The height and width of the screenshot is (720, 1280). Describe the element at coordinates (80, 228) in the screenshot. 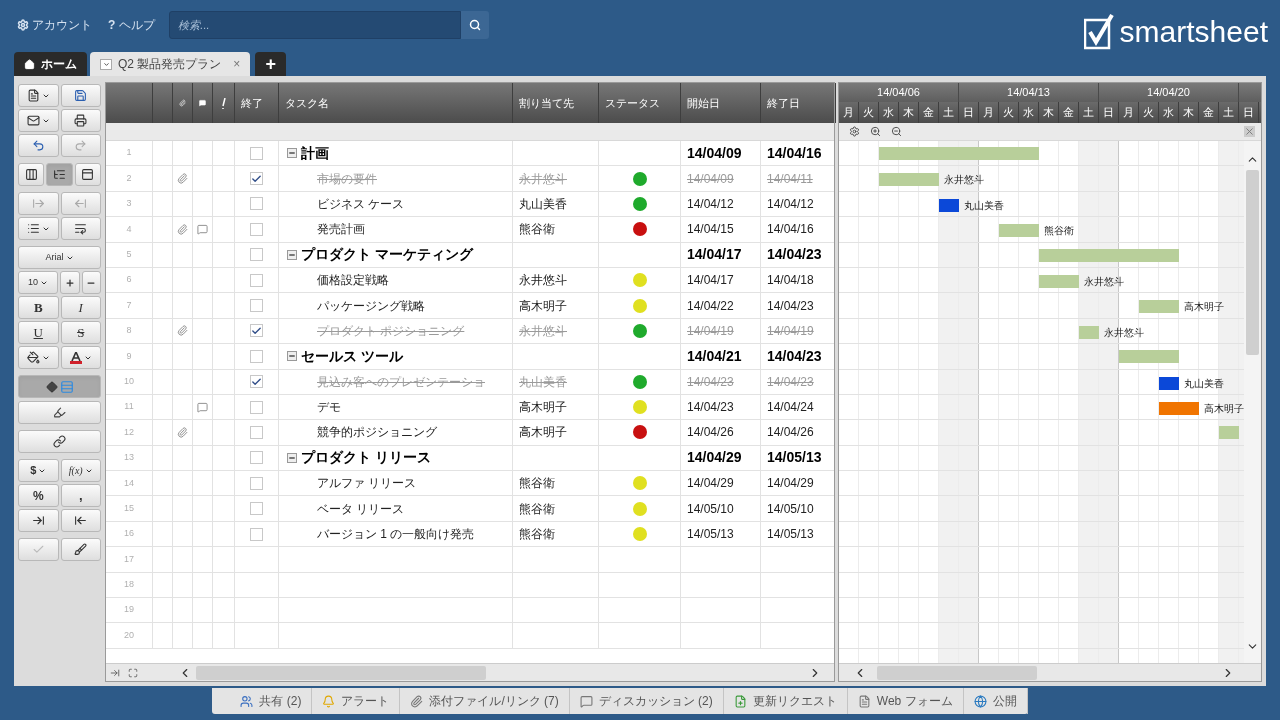

I see `wrap-button` at that location.